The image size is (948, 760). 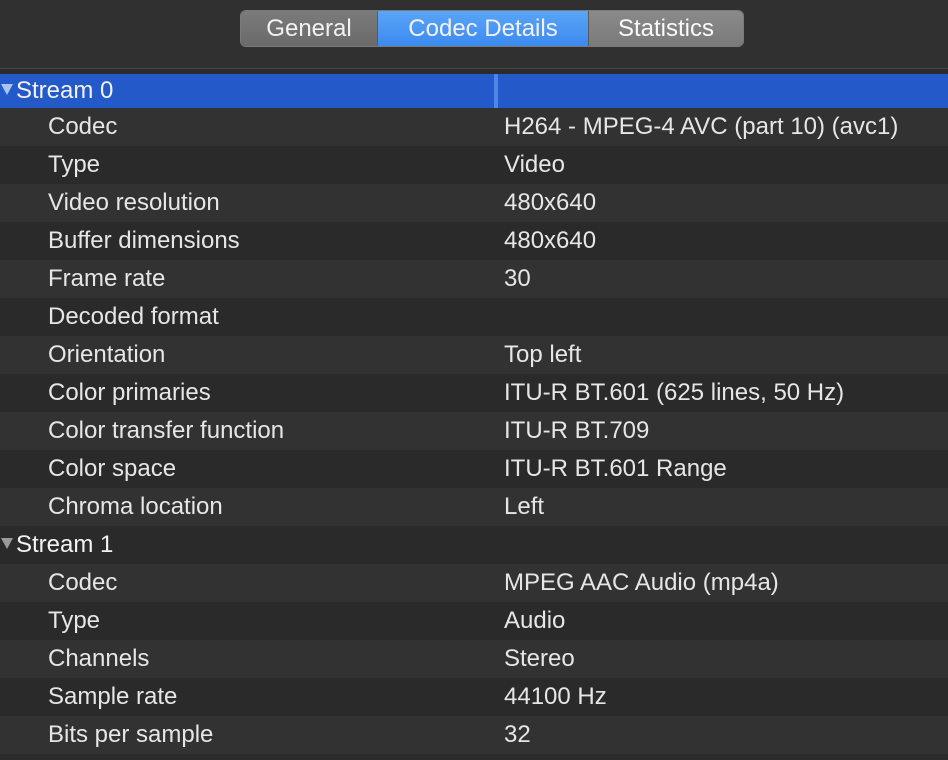 I want to click on property-key: Chroma location, so click(x=135, y=506).